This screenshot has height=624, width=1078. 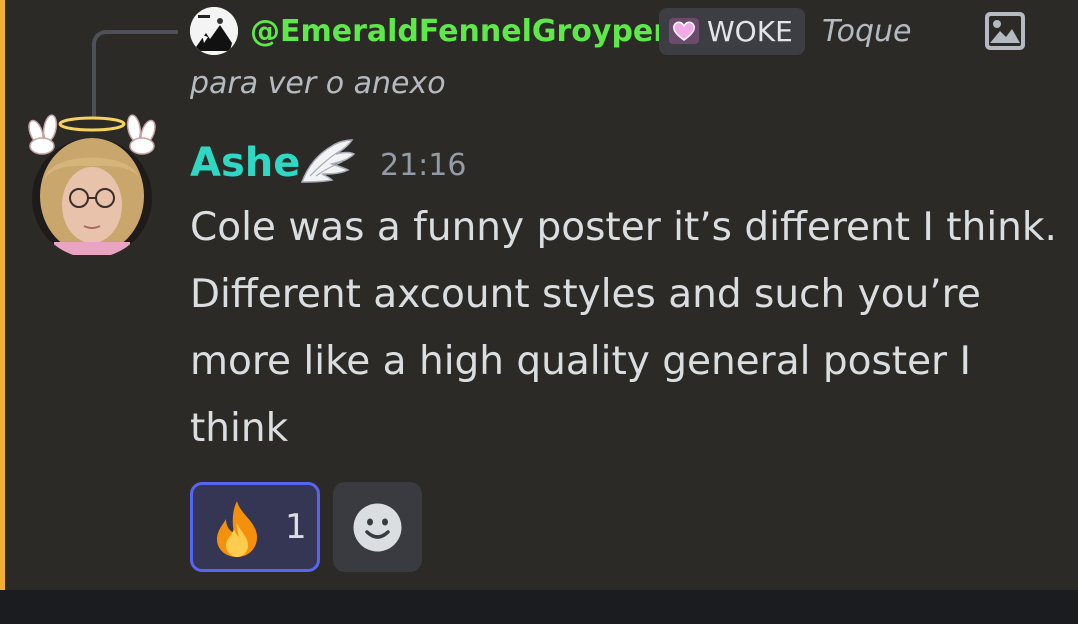 I want to click on smiley-add-icon, so click(x=377, y=527).